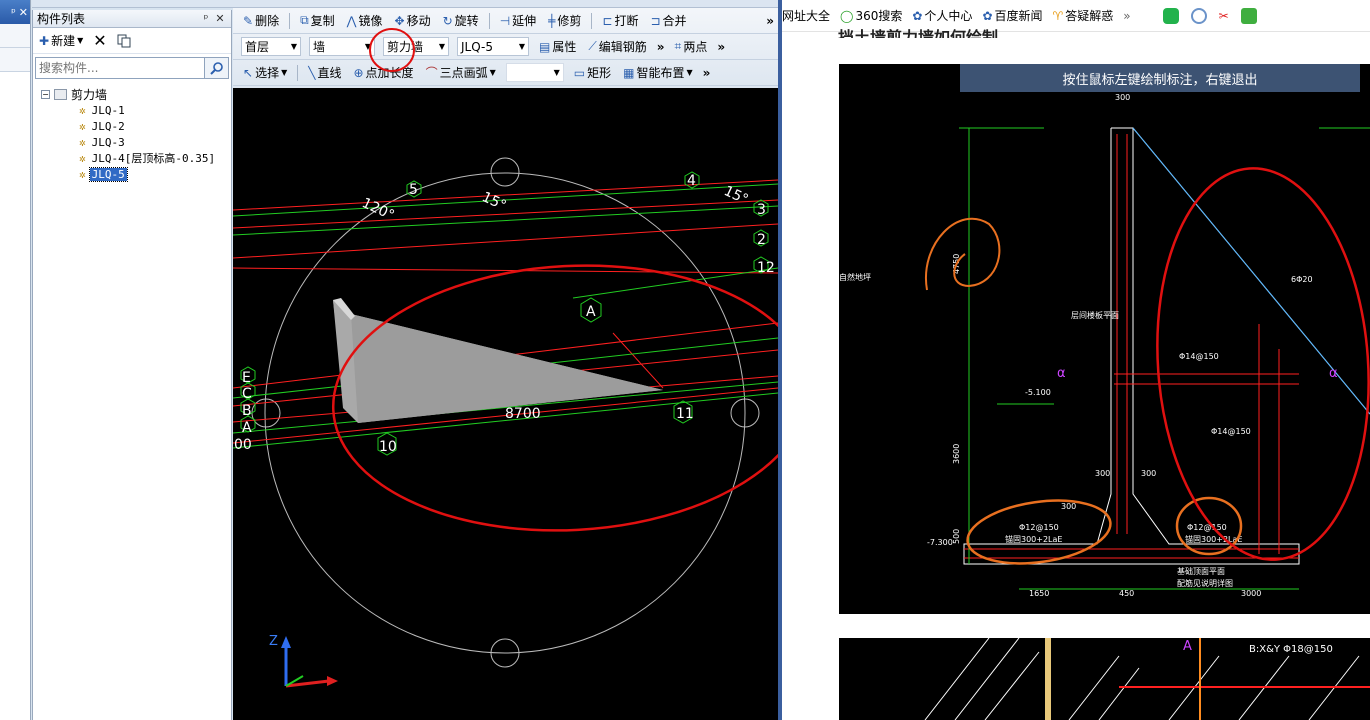 This screenshot has width=1370, height=720. I want to click on block-icon, so click(1198, 15).